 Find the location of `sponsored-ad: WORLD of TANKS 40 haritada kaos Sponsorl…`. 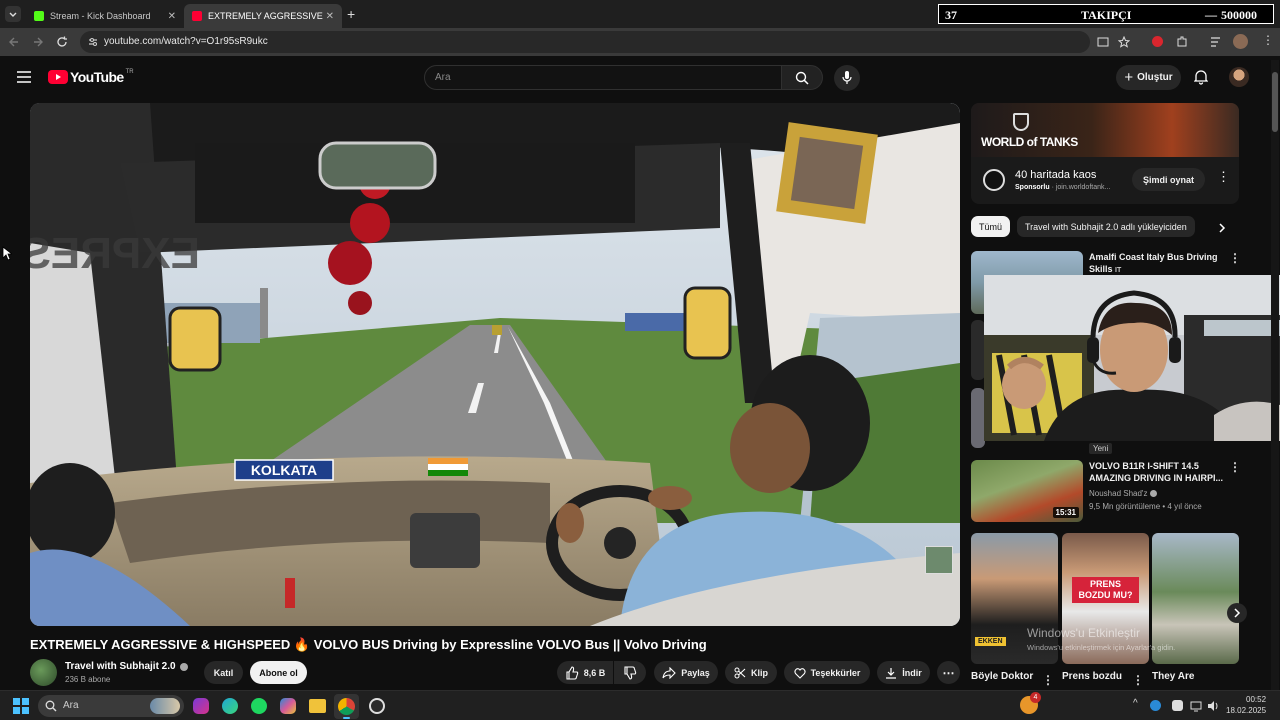

sponsored-ad: WORLD of TANKS 40 haritada kaos Sponsorl… is located at coordinates (1105, 153).